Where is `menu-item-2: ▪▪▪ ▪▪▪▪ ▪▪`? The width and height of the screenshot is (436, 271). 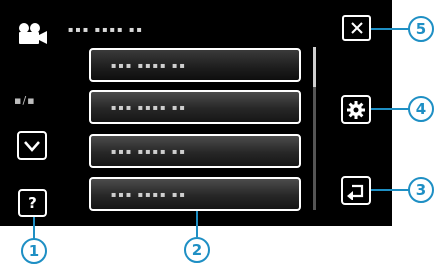 menu-item-2: ▪▪▪ ▪▪▪▪ ▪▪ is located at coordinates (195, 107).